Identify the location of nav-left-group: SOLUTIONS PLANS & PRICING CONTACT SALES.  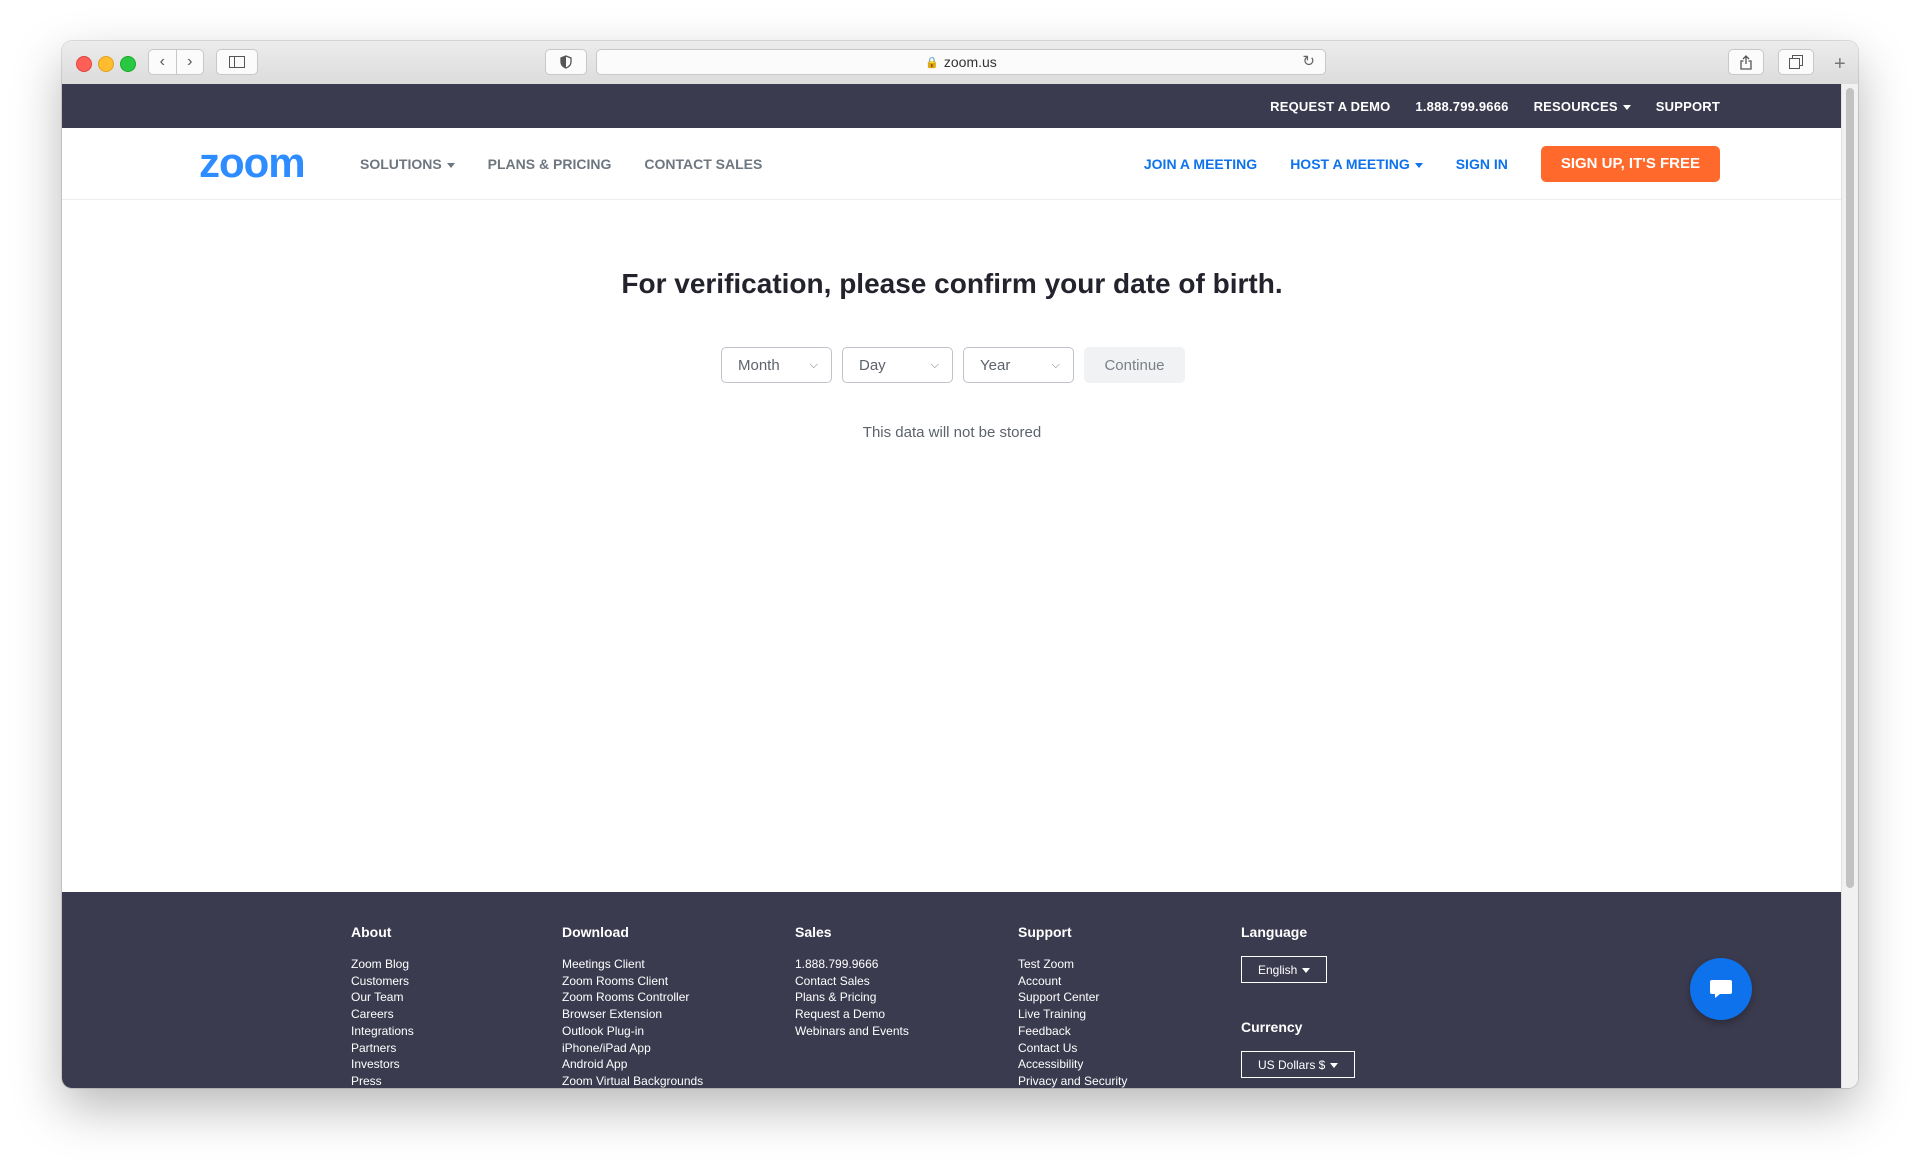
(561, 164).